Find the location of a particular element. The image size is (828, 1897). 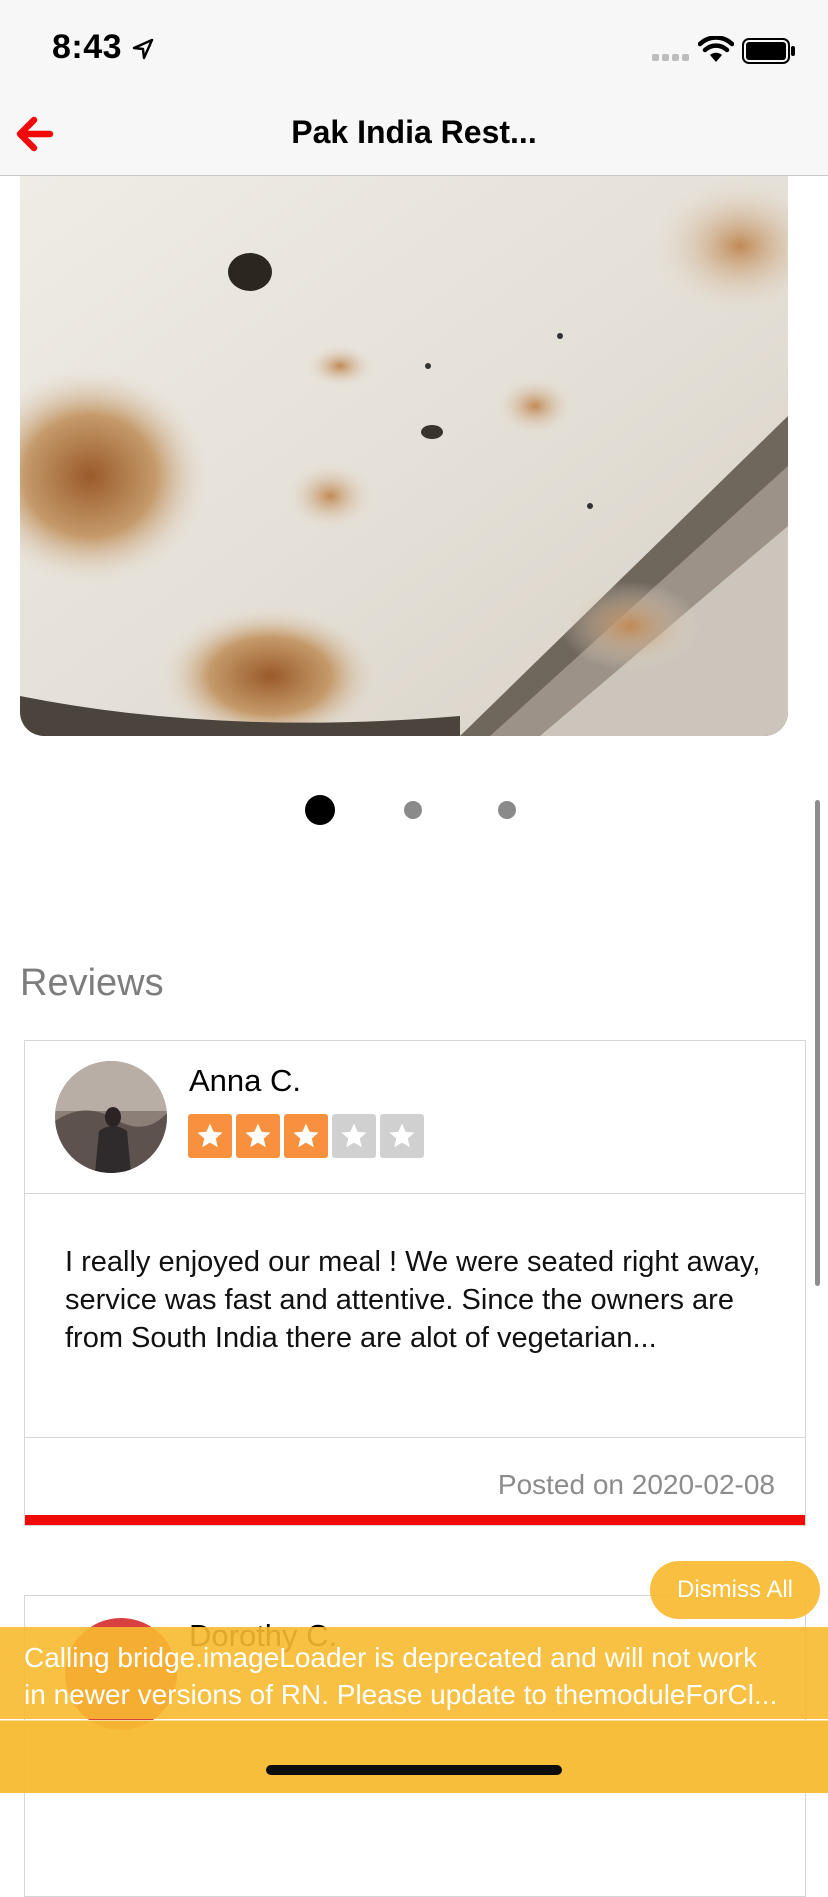

warning-banner-footer is located at coordinates (414, 1756).